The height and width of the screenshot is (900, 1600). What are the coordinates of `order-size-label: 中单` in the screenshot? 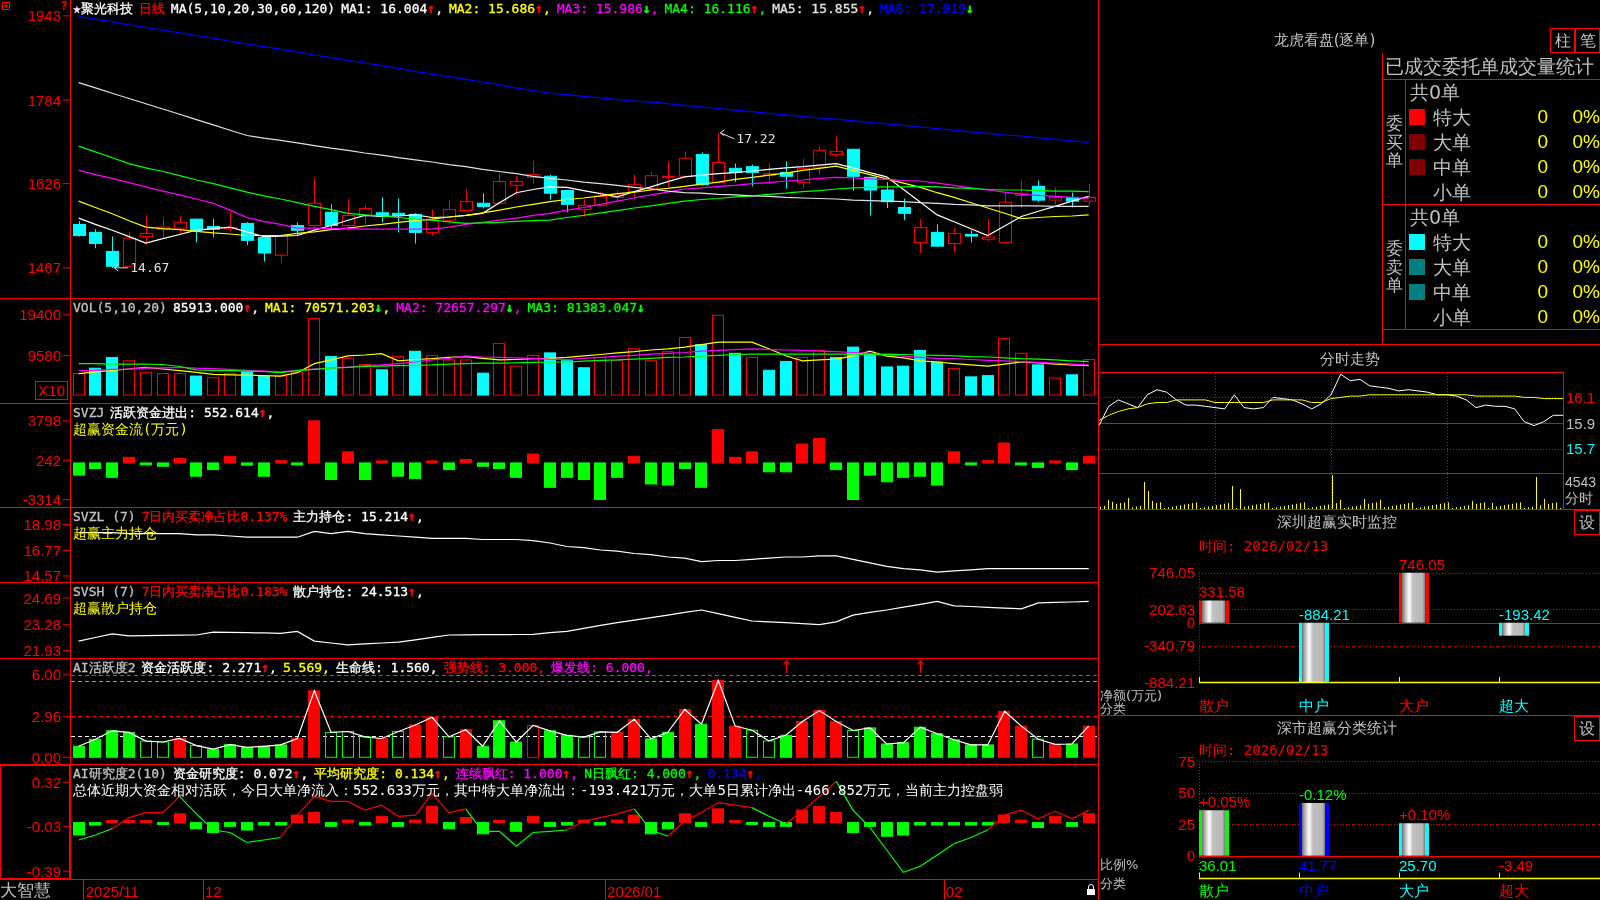 It's located at (1452, 166).